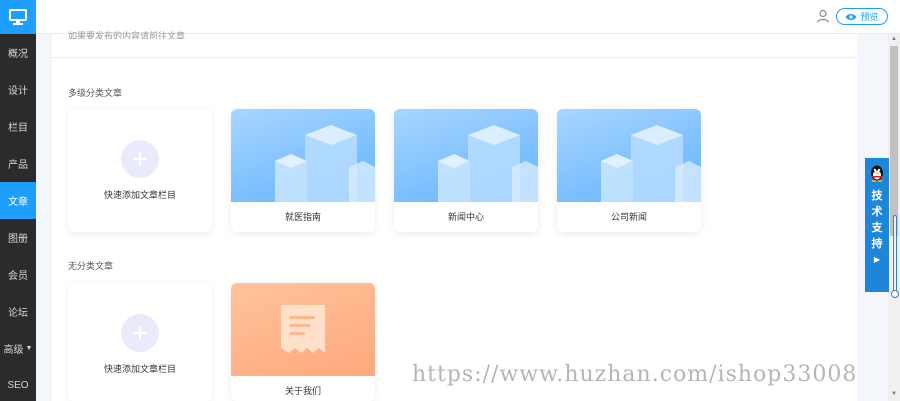 The image size is (900, 401). I want to click on watermark: https://www.huzhan.com/ishop33008, so click(635, 374).